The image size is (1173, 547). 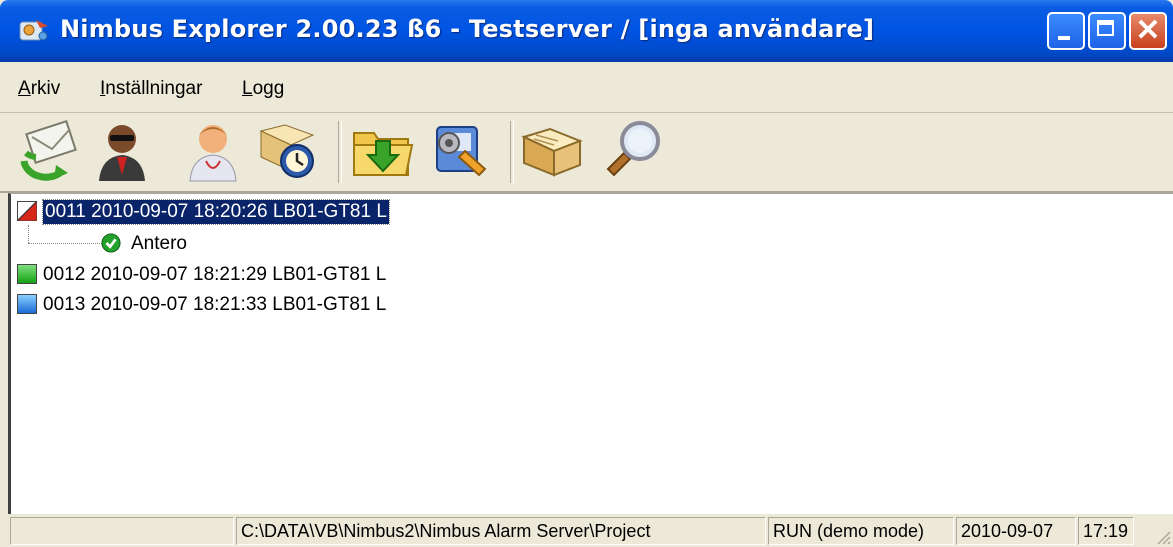 I want to click on toolbar, so click(x=586, y=153).